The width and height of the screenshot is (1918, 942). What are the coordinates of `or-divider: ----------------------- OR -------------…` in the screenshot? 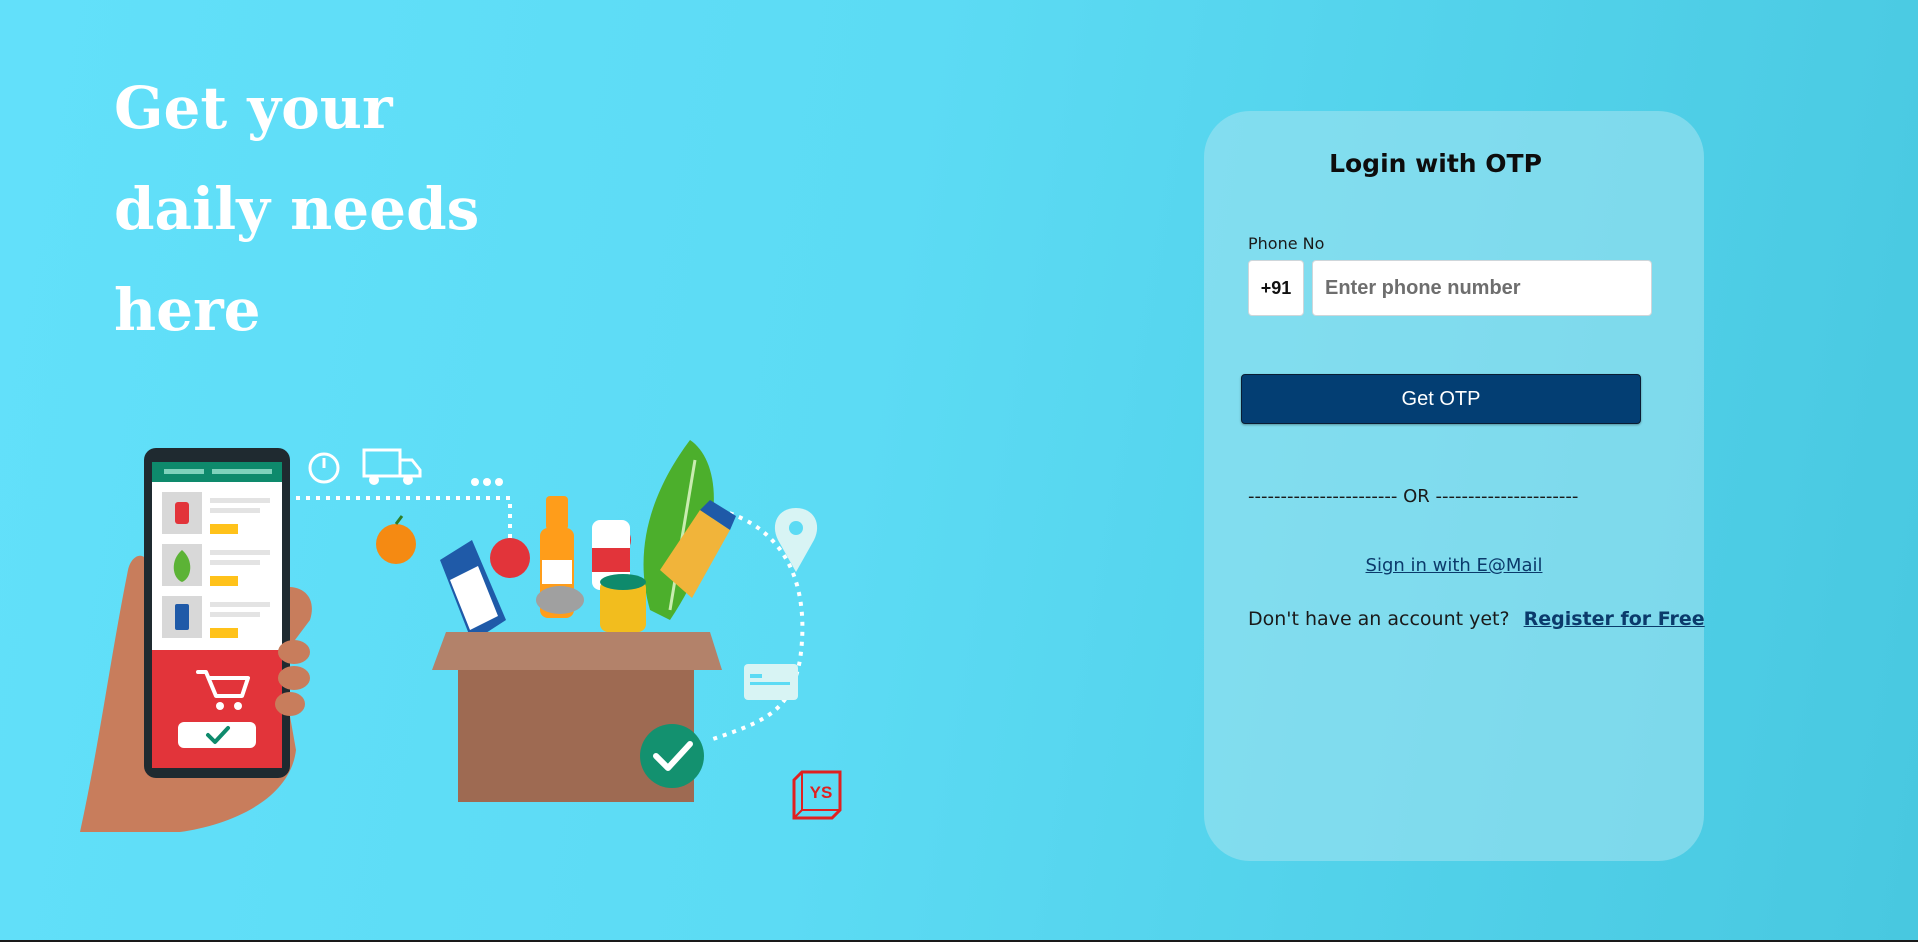 It's located at (1413, 496).